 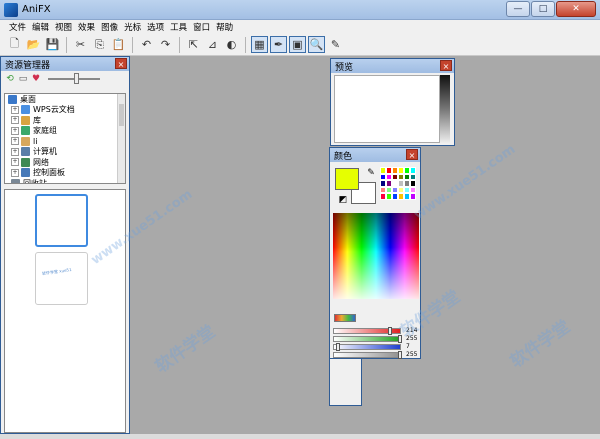 What do you see at coordinates (278, 44) in the screenshot?
I see `tools-icon: ✒` at bounding box center [278, 44].